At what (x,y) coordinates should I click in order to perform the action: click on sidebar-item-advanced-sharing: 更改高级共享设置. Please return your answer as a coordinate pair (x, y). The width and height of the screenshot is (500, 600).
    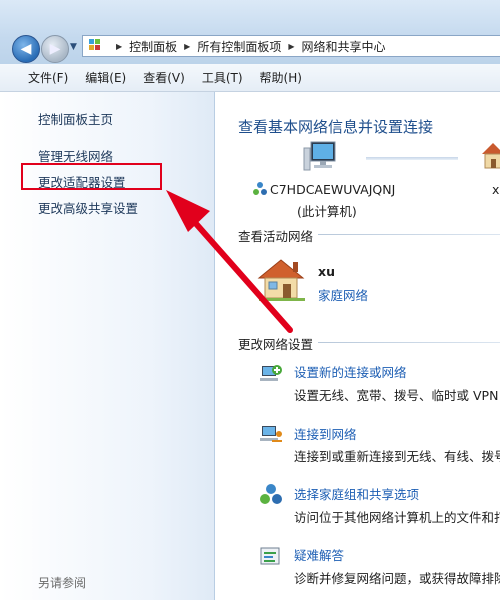
    Looking at the image, I should click on (88, 207).